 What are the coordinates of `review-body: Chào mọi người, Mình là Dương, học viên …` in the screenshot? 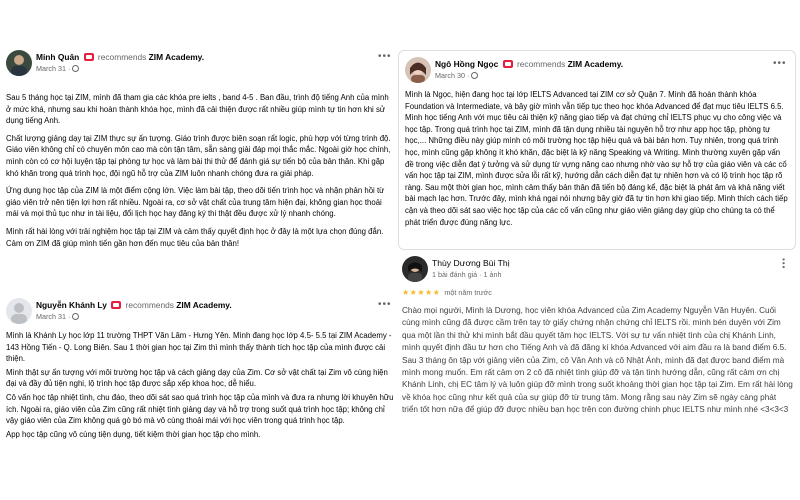 It's located at (598, 361).